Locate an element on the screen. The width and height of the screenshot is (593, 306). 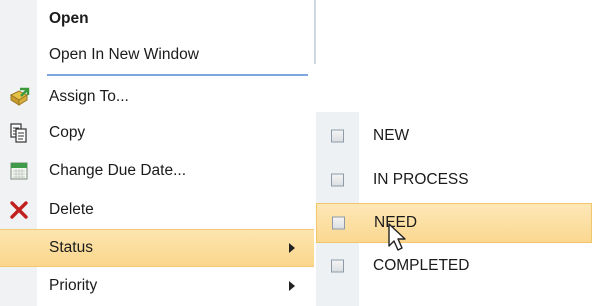
menu-item-status-label: Status is located at coordinates (71, 247).